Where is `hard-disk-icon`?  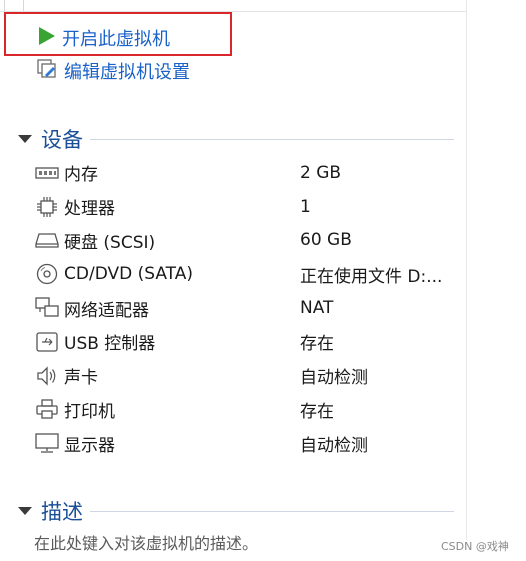 hard-disk-icon is located at coordinates (47, 240).